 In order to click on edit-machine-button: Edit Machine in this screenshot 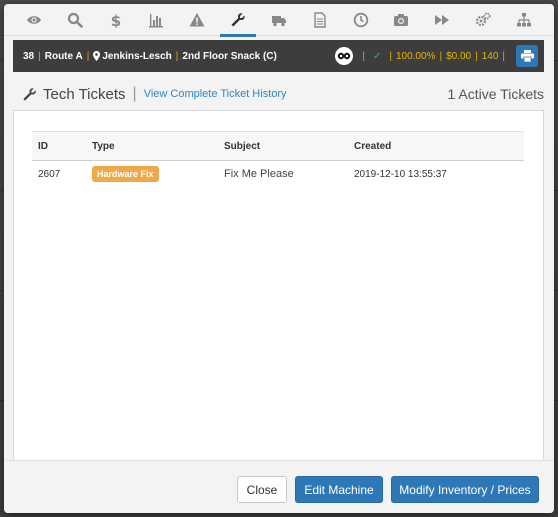, I will do `click(339, 489)`.